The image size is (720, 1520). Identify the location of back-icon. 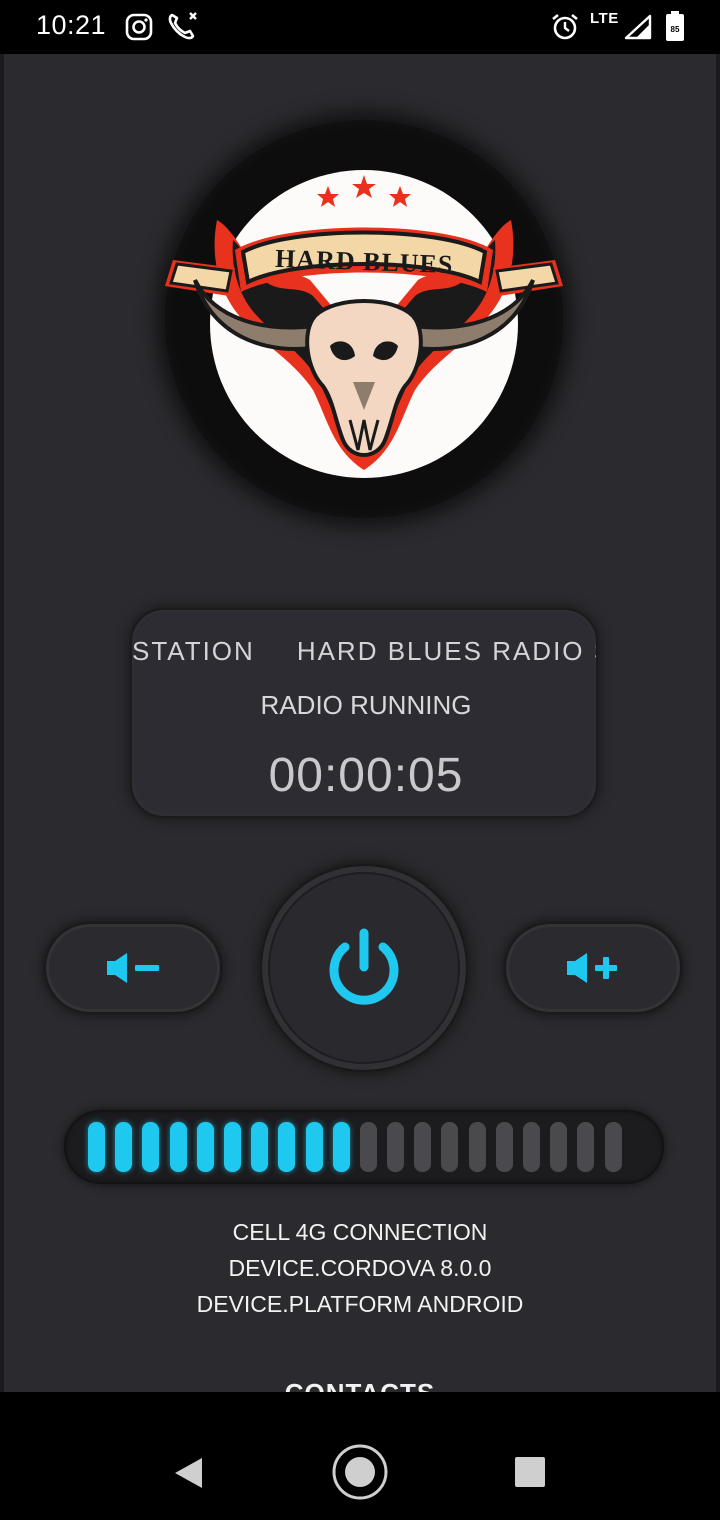
(188, 1473).